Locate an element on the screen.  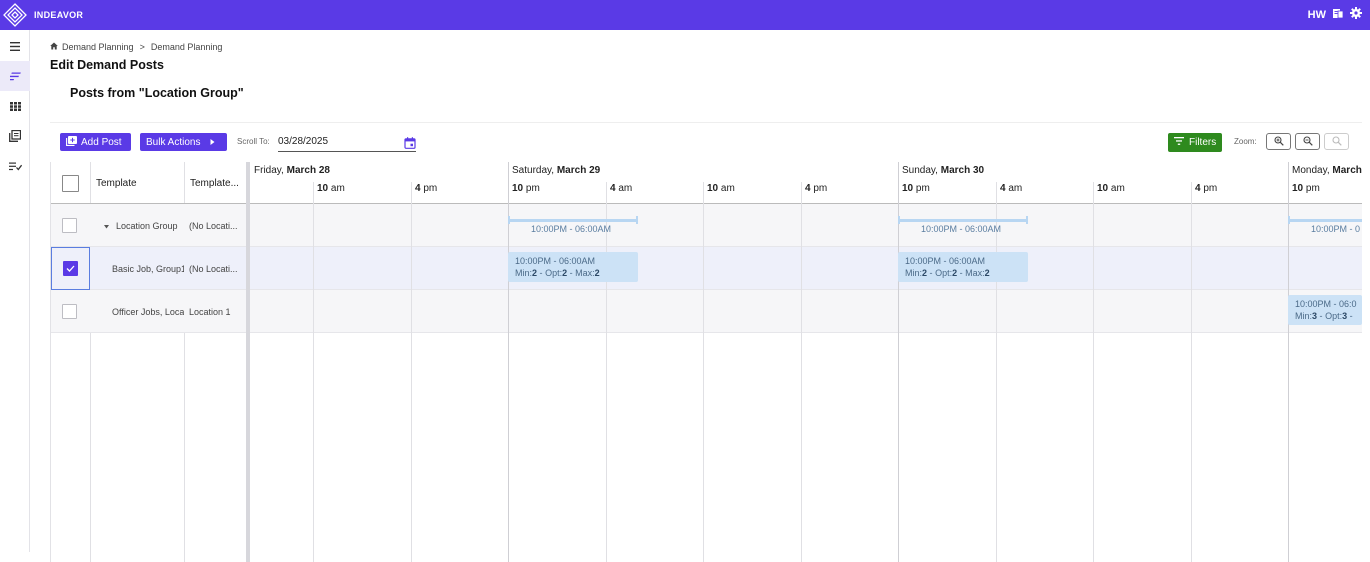
expand-caret-icon is located at coordinates (106, 226).